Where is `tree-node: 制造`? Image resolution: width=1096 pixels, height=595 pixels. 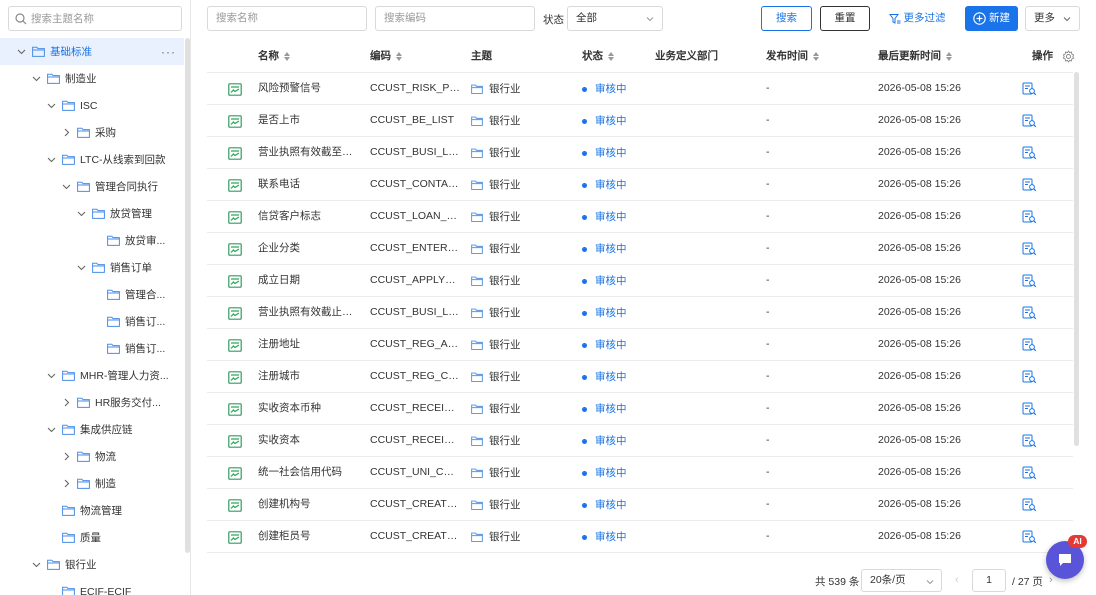 tree-node: 制造 is located at coordinates (92, 483).